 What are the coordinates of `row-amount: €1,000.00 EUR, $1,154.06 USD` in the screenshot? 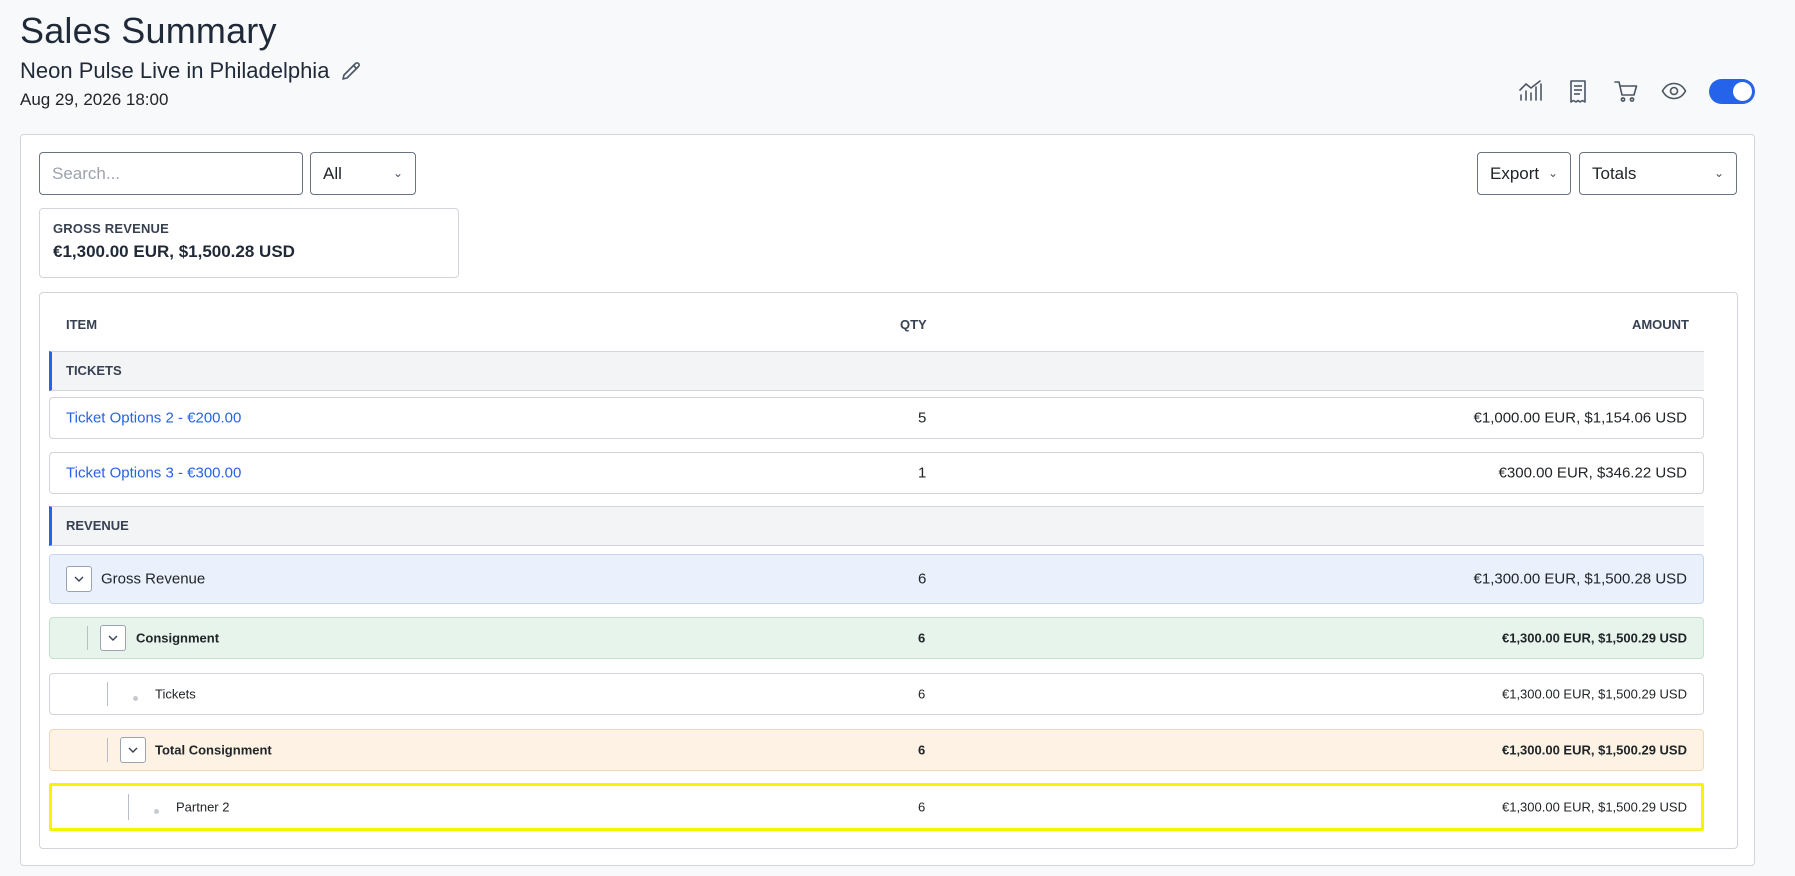 It's located at (1580, 418).